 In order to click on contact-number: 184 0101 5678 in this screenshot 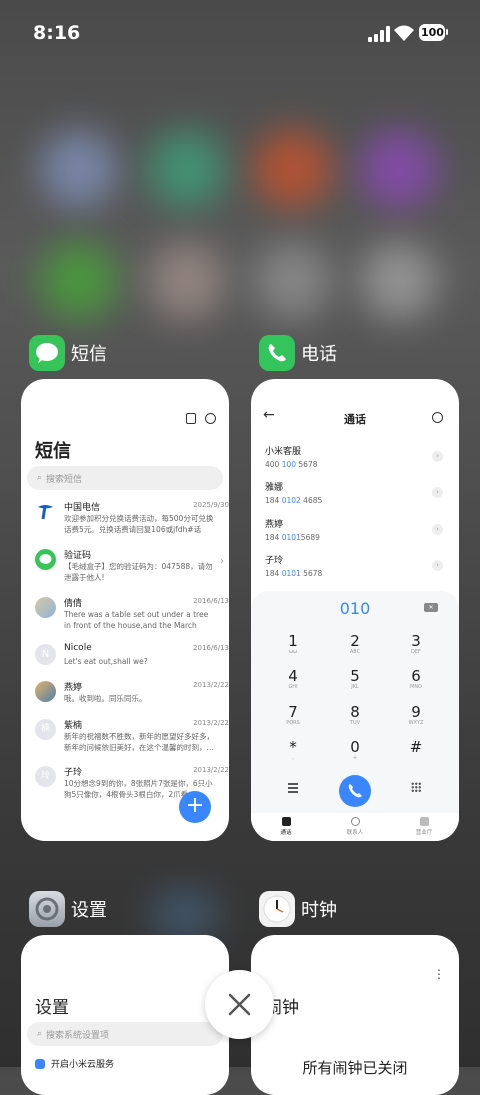, I will do `click(294, 573)`.